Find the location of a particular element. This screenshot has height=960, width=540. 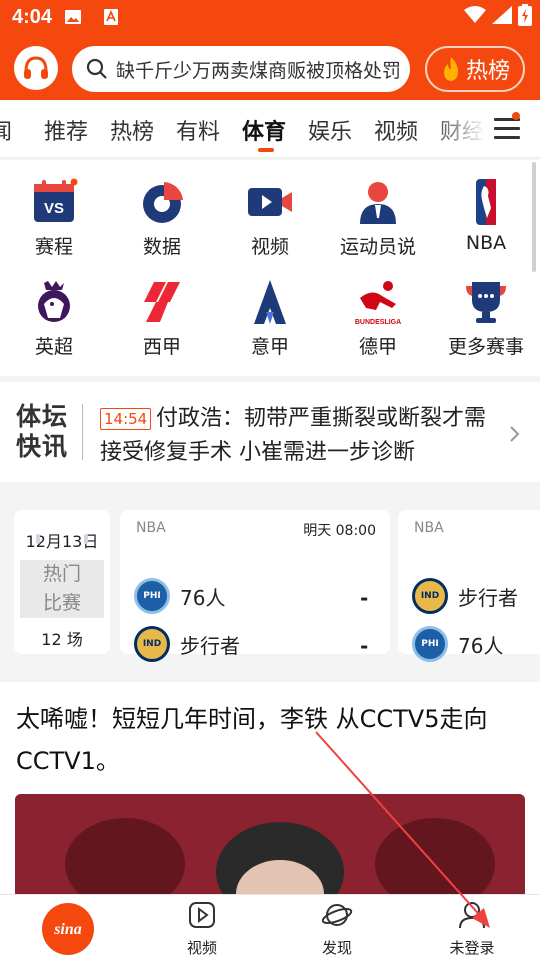

hot-list-button: 热榜 is located at coordinates (475, 69).